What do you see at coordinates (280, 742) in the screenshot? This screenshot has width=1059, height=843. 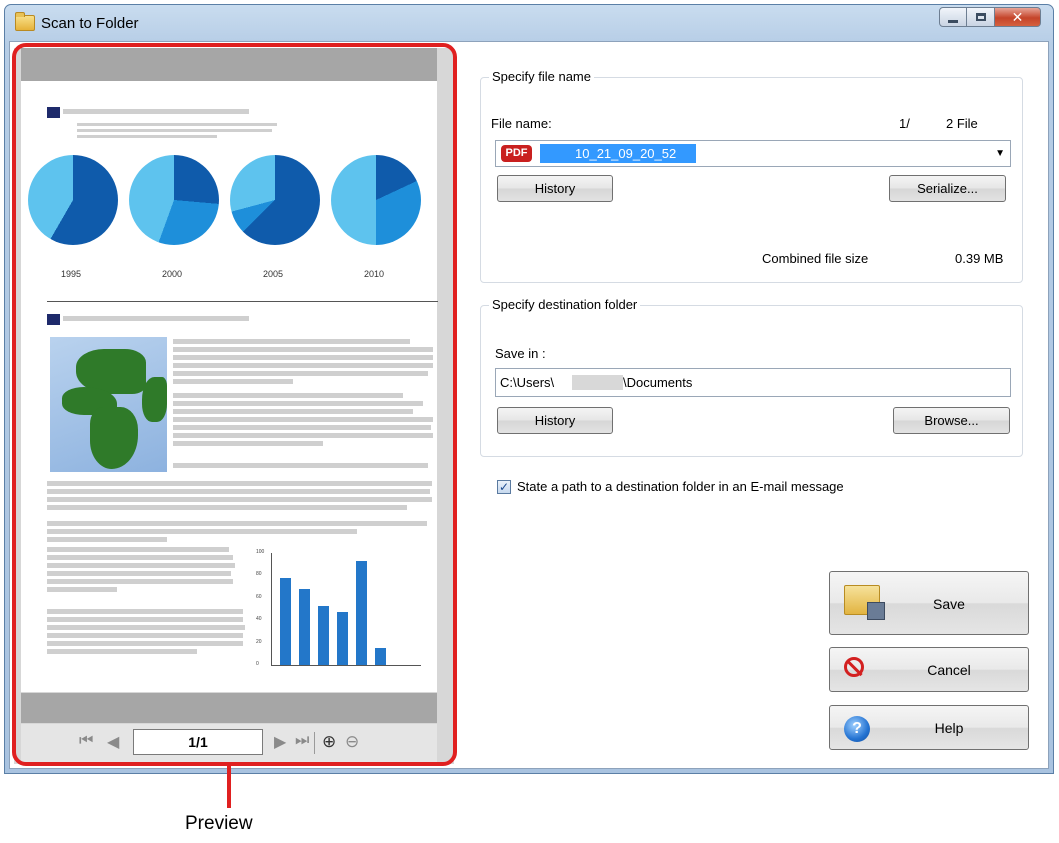 I see `next-page-icon: ▶` at bounding box center [280, 742].